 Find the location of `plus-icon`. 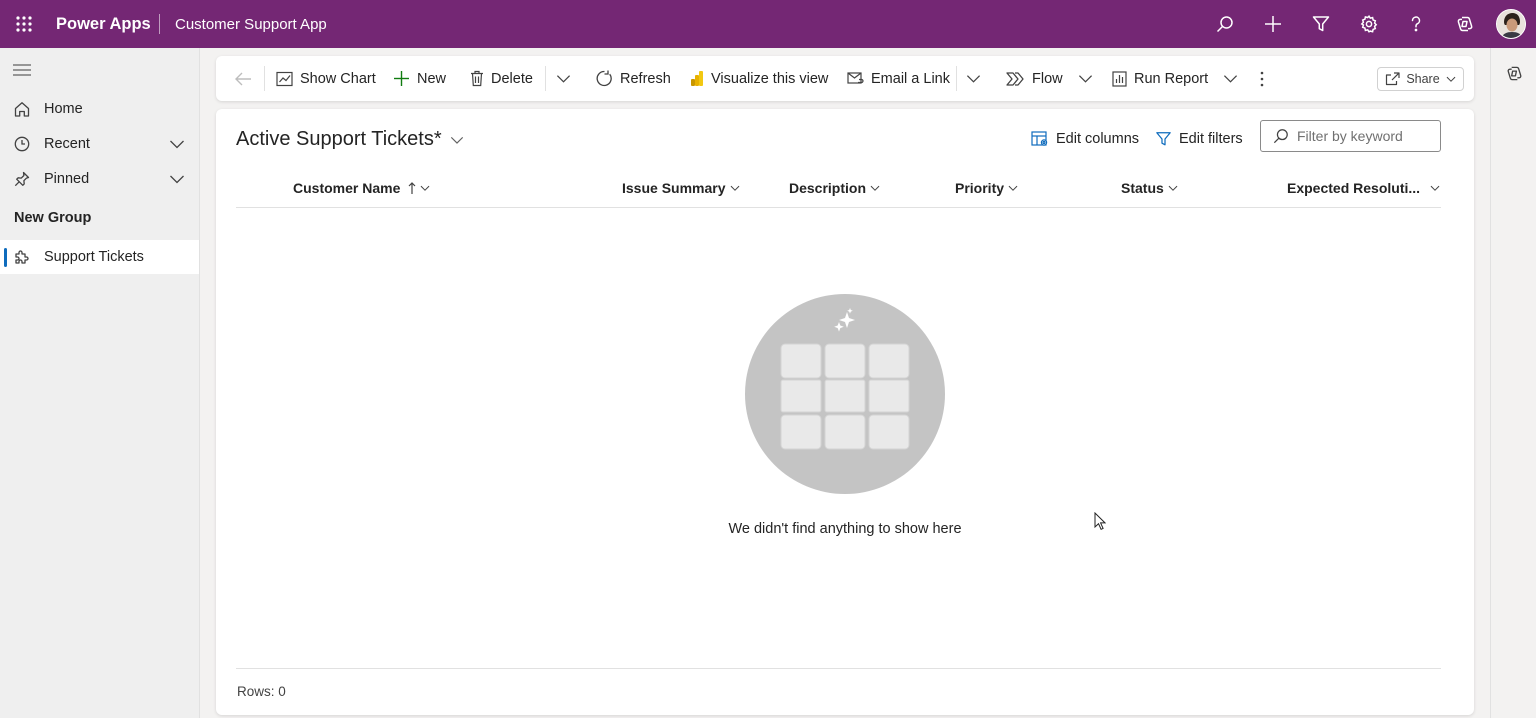

plus-icon is located at coordinates (1273, 24).